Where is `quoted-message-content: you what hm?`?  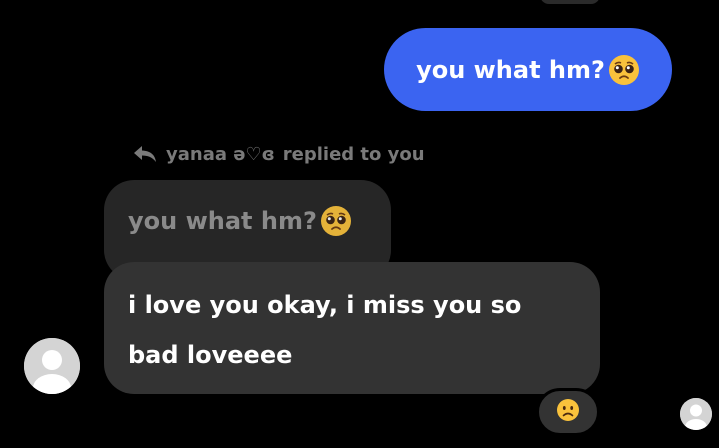
quoted-message-content: you what hm? is located at coordinates (240, 221).